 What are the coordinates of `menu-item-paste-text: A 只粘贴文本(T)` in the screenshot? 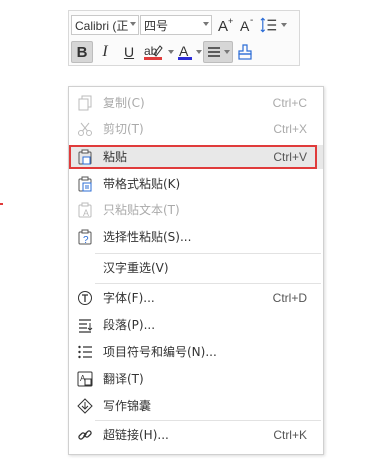 It's located at (196, 210).